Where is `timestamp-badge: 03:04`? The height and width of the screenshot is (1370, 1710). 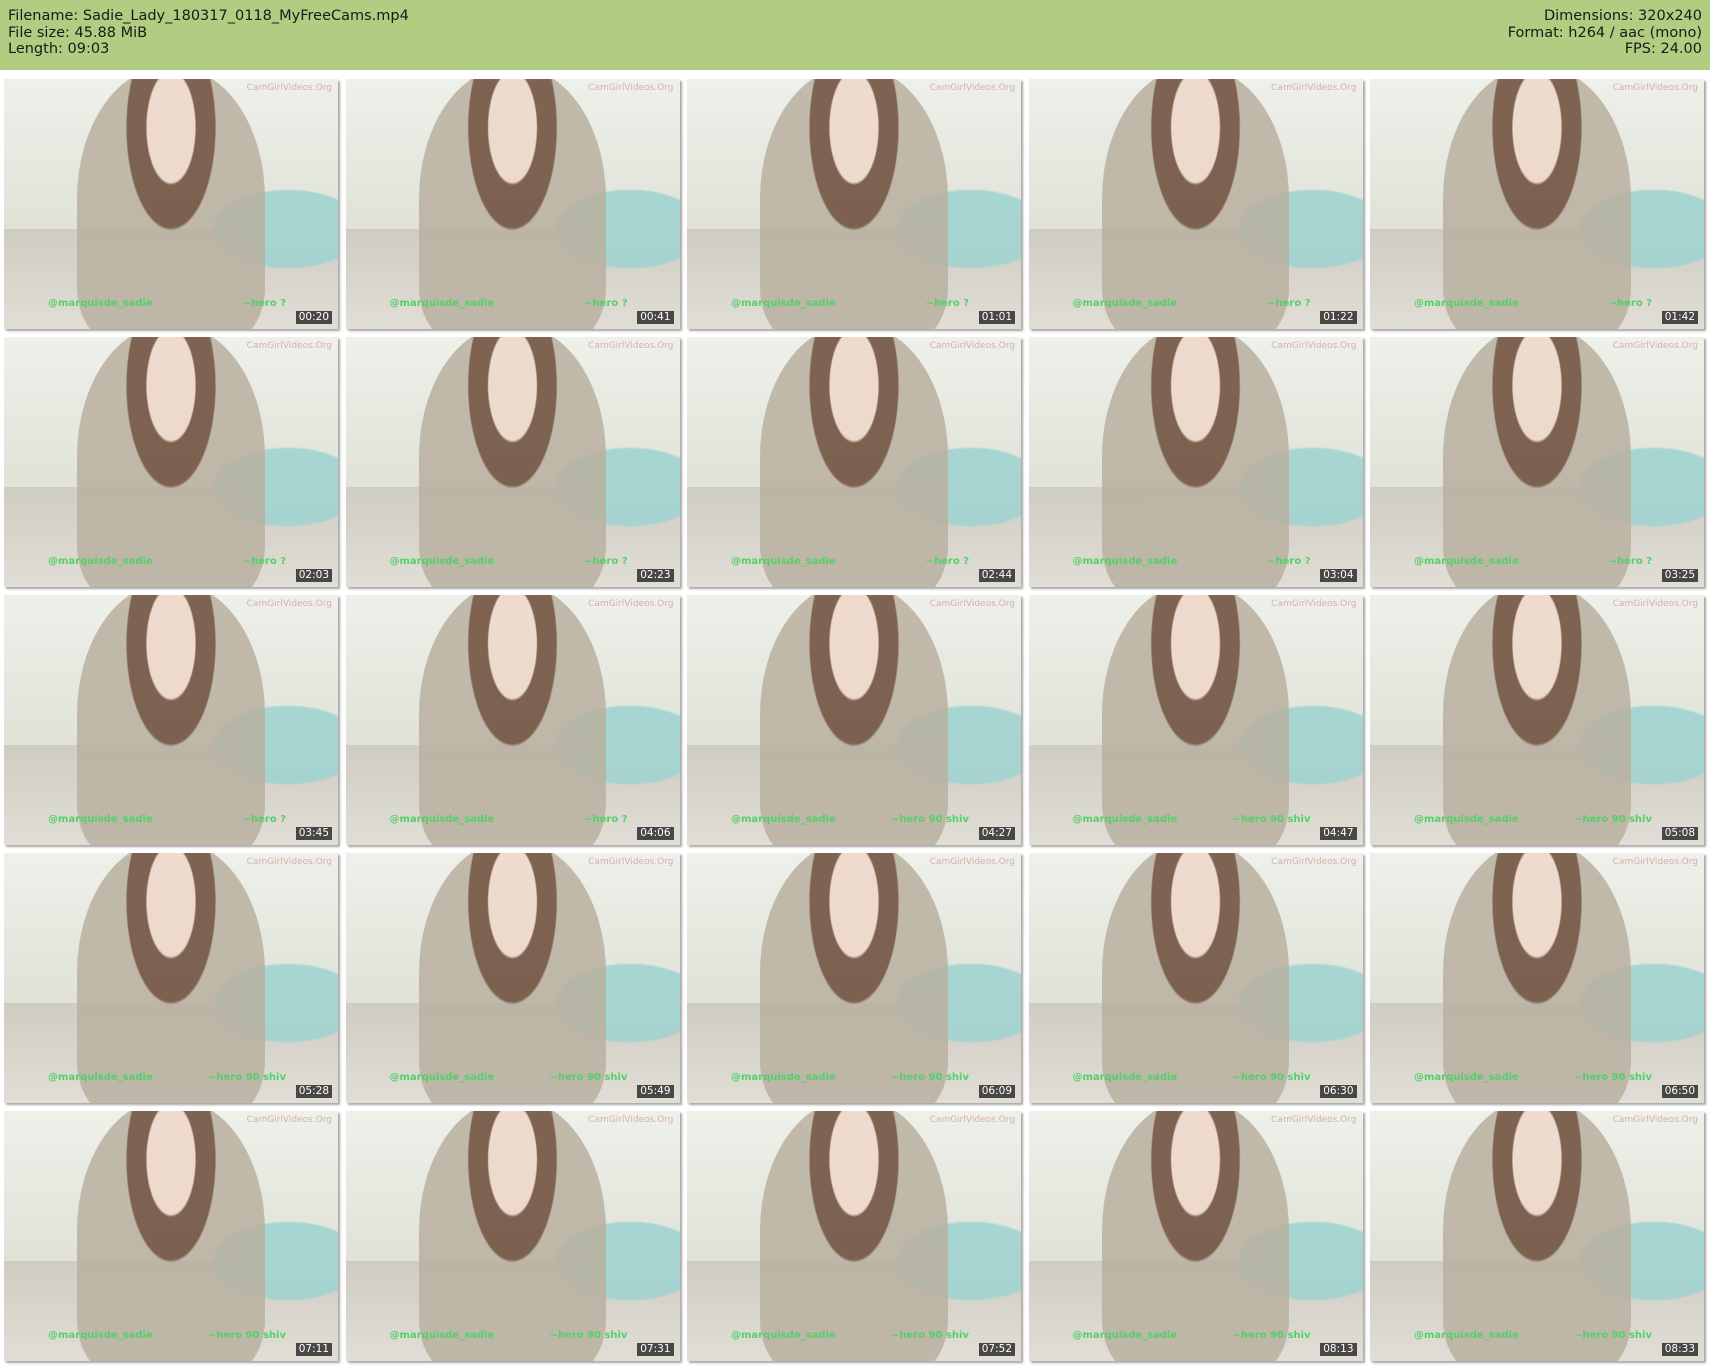 timestamp-badge: 03:04 is located at coordinates (1338, 575).